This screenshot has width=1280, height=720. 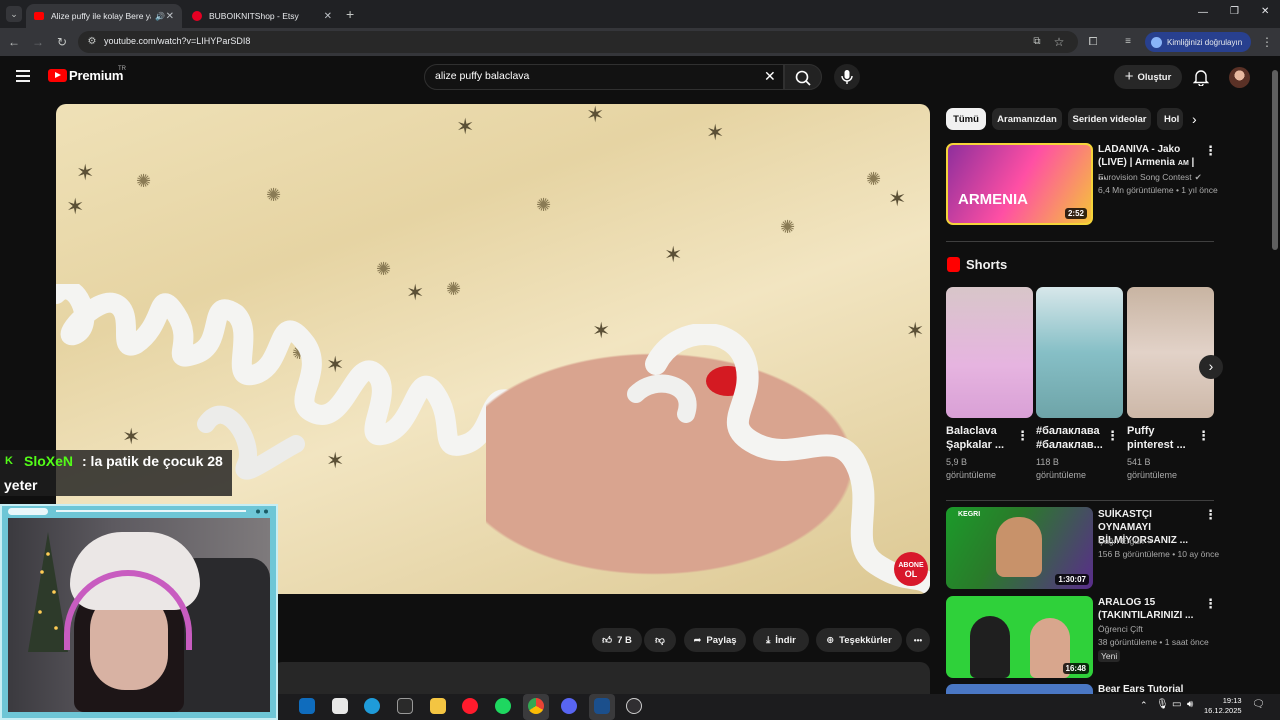 What do you see at coordinates (634, 706) in the screenshot?
I see `obs-icon` at bounding box center [634, 706].